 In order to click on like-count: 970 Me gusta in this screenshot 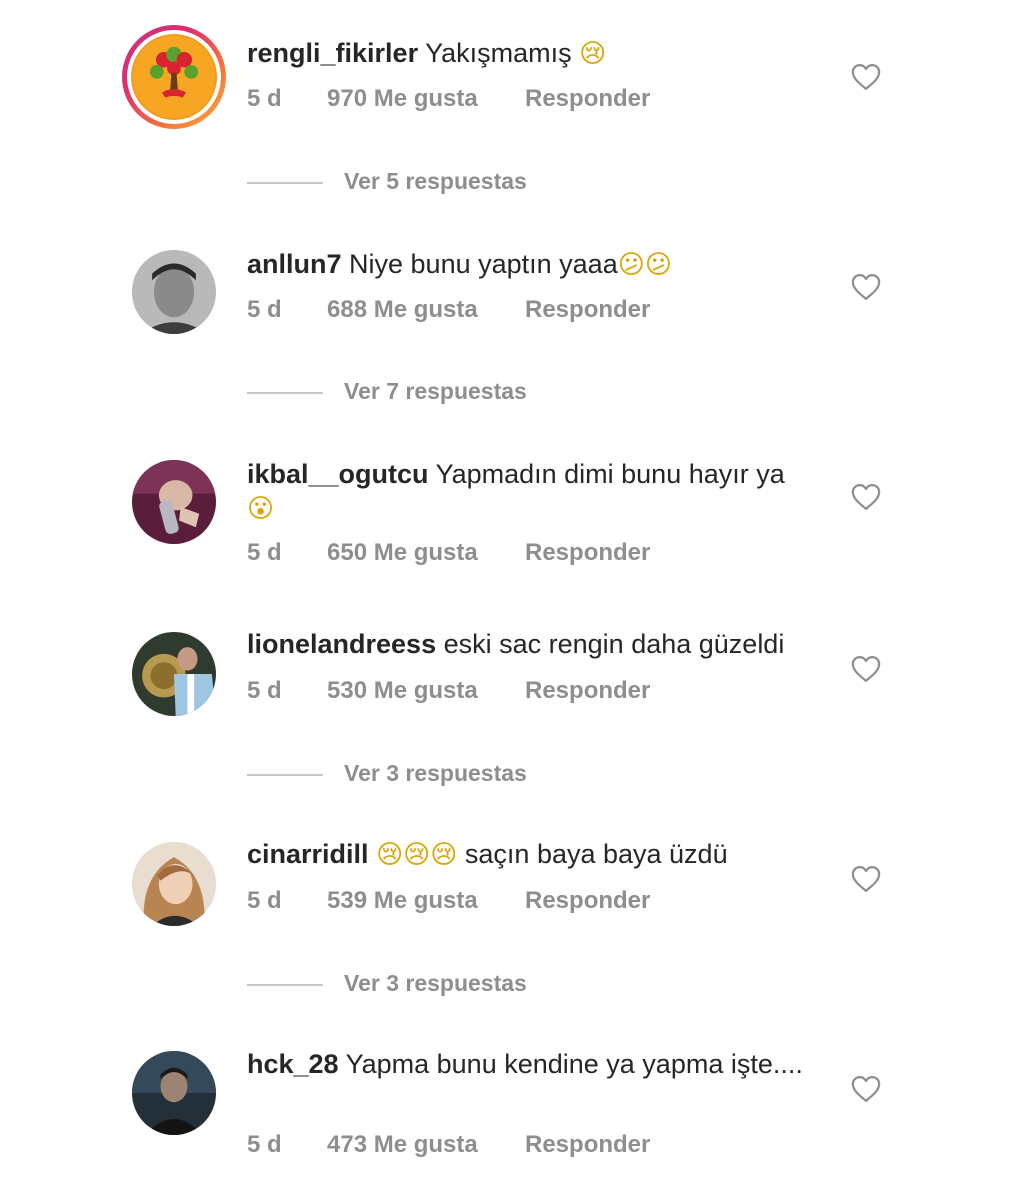, I will do `click(402, 99)`.